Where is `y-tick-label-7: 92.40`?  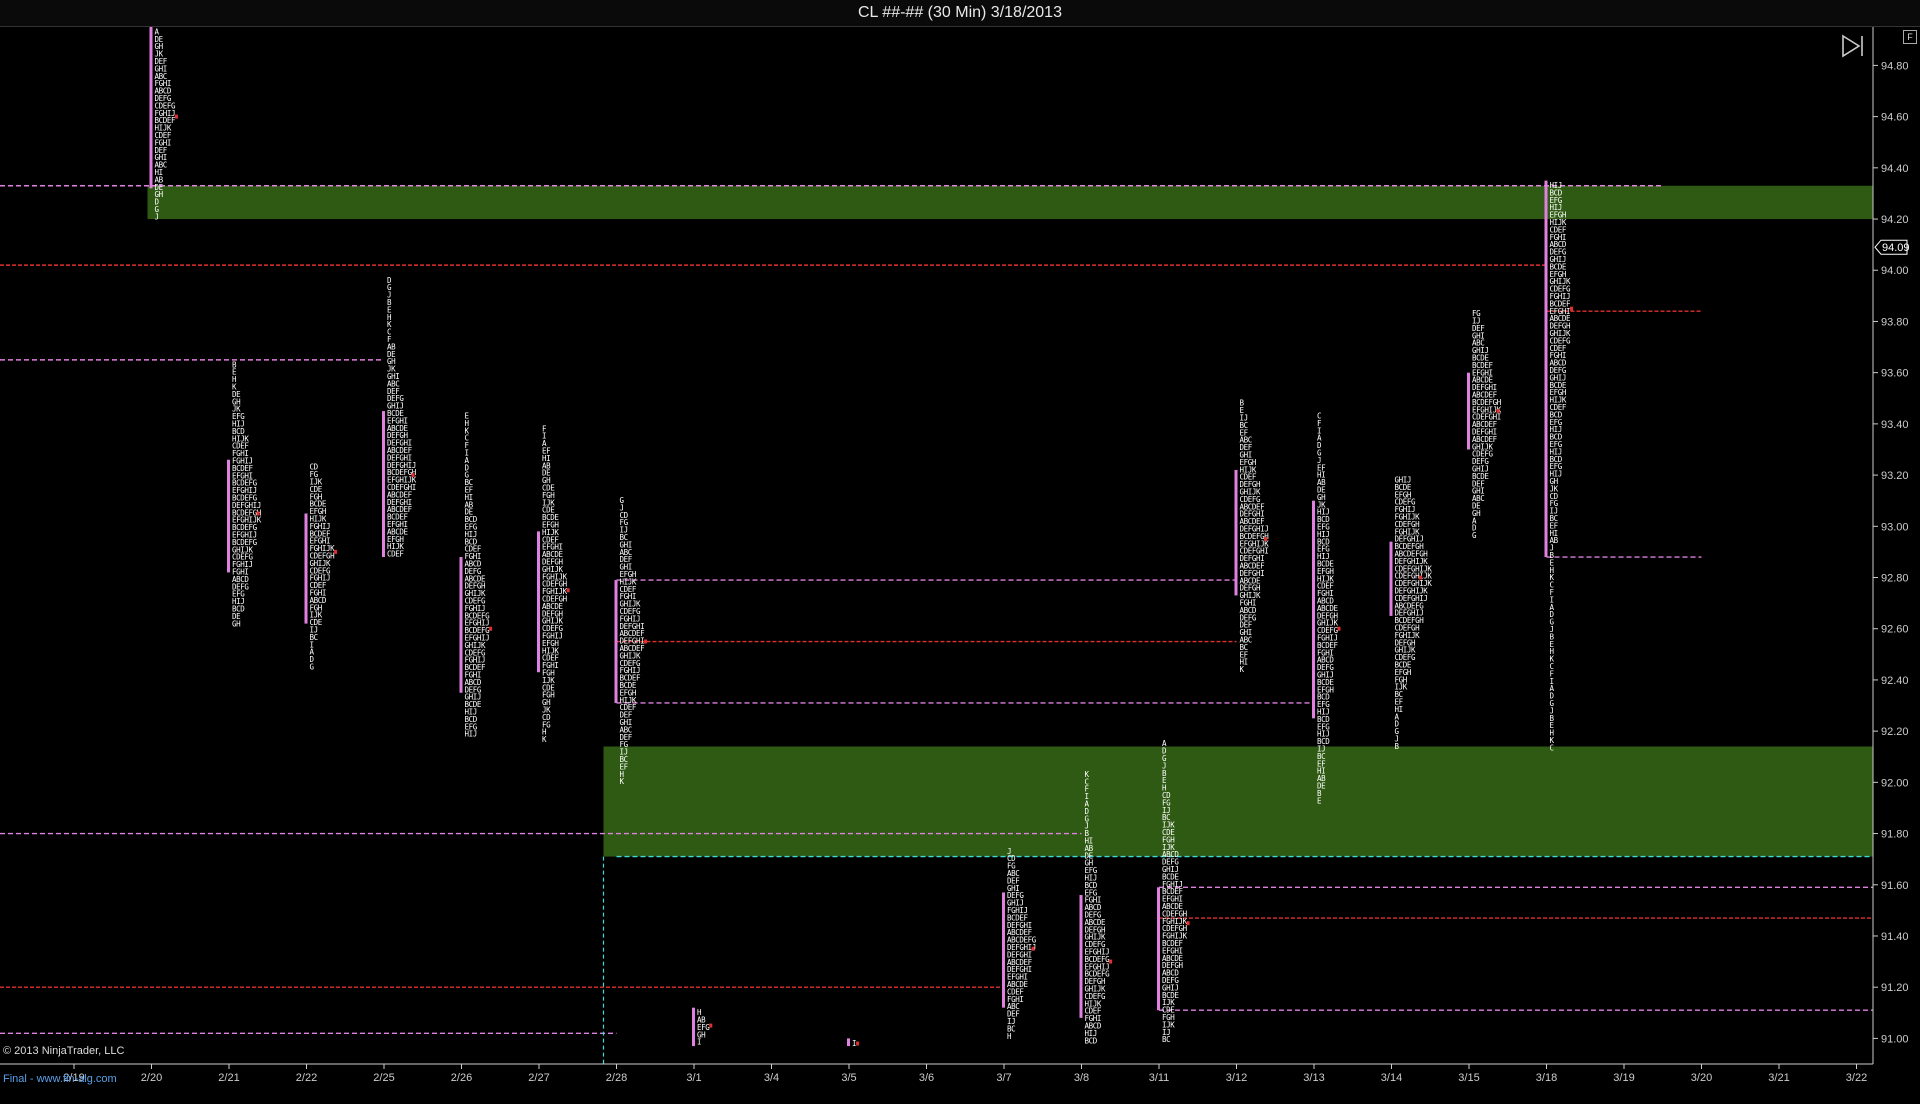 y-tick-label-7: 92.40 is located at coordinates (1895, 681).